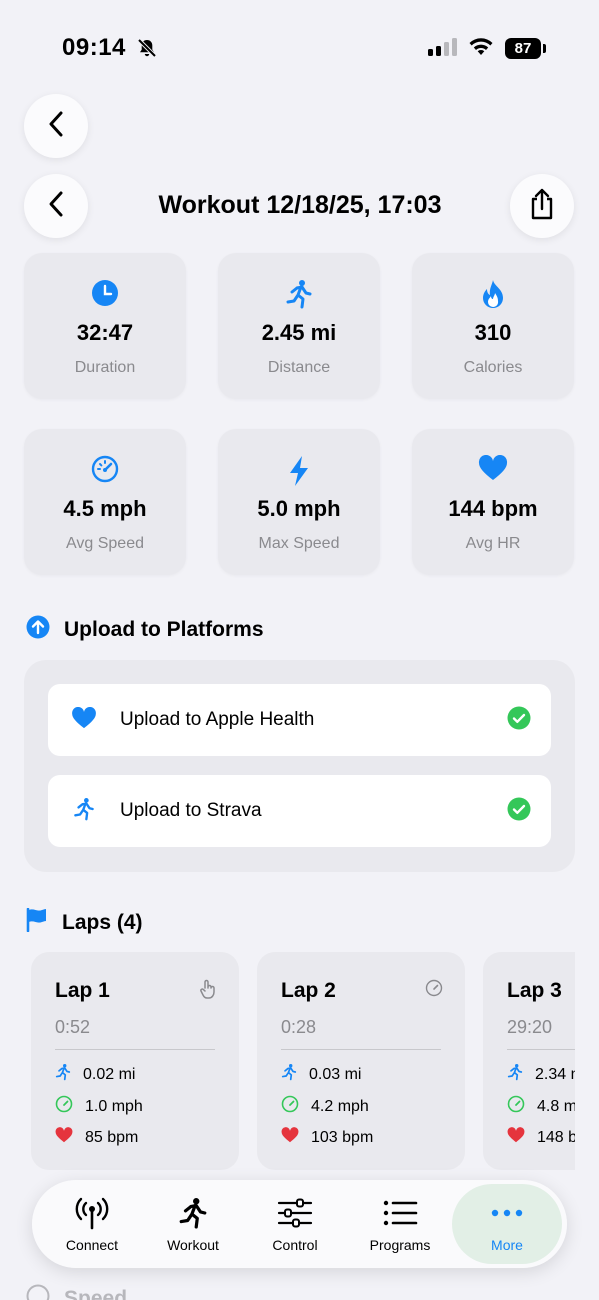  I want to click on tab-label: Control, so click(295, 1245).